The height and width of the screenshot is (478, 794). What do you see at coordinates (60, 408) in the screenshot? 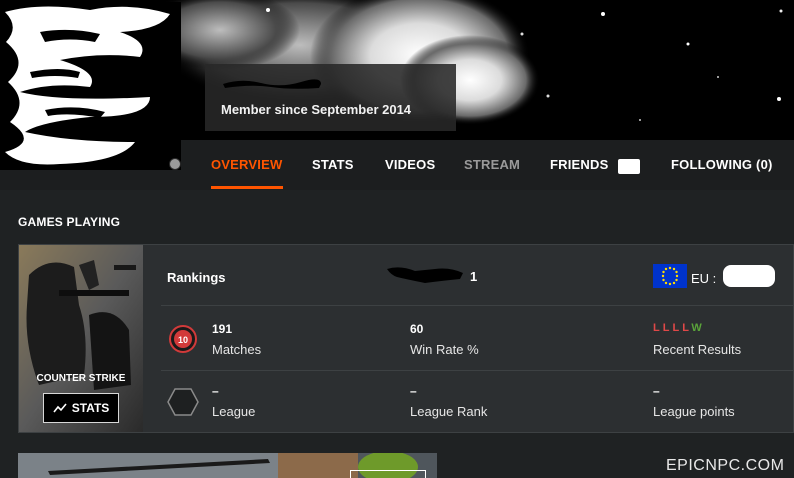
I see `trend-chart-icon` at bounding box center [60, 408].